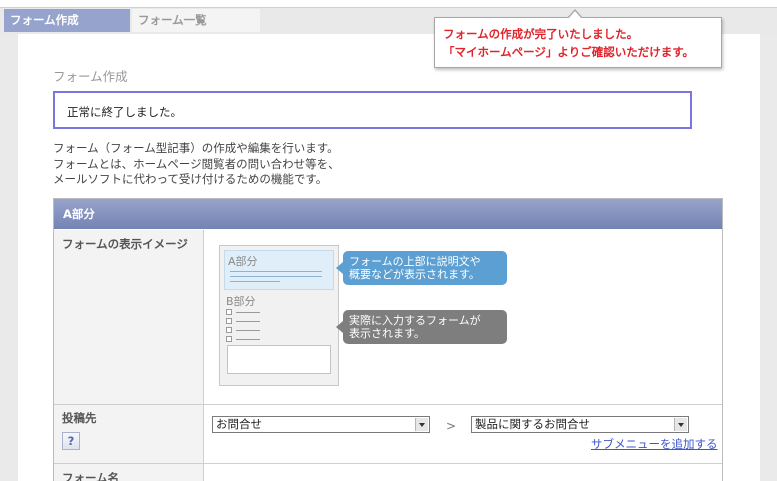 This screenshot has height=481, width=777. I want to click on callout-part-a: フォームの上部に説明文や 概要などが表示されます。, so click(421, 268).